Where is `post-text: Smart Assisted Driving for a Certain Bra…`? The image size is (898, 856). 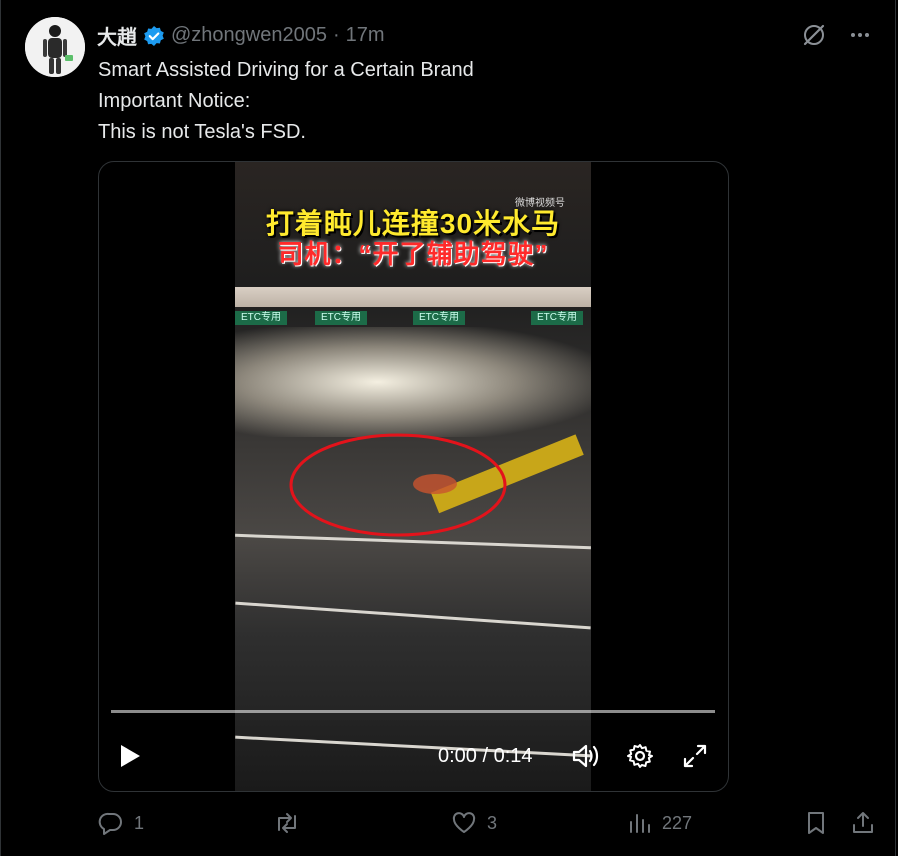
post-text: Smart Assisted Driving for a Certain Bra… is located at coordinates (286, 101).